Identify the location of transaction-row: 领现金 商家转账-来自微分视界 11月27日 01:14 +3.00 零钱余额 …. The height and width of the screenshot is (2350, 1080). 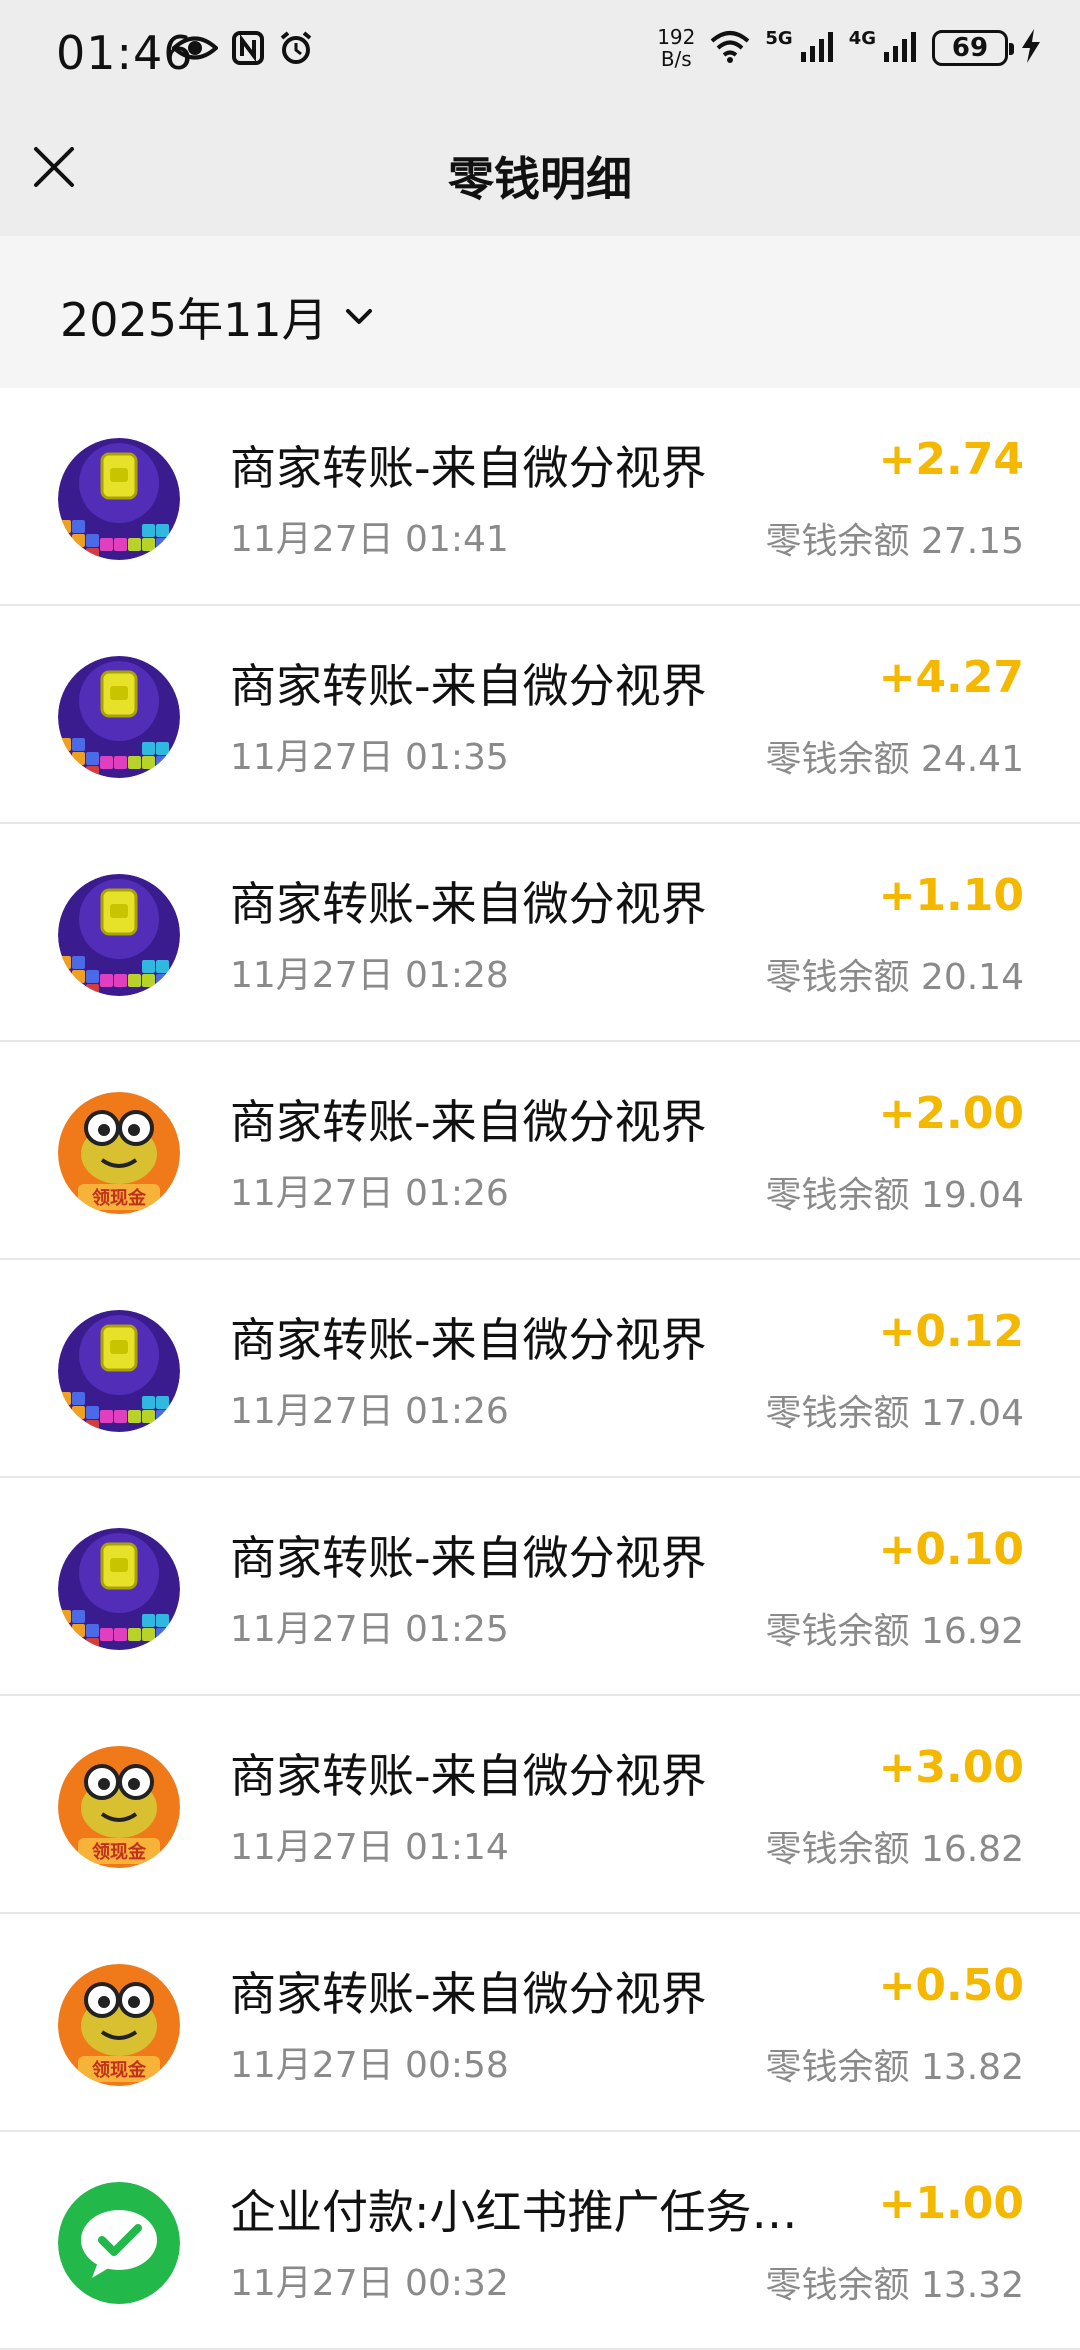
(540, 1805).